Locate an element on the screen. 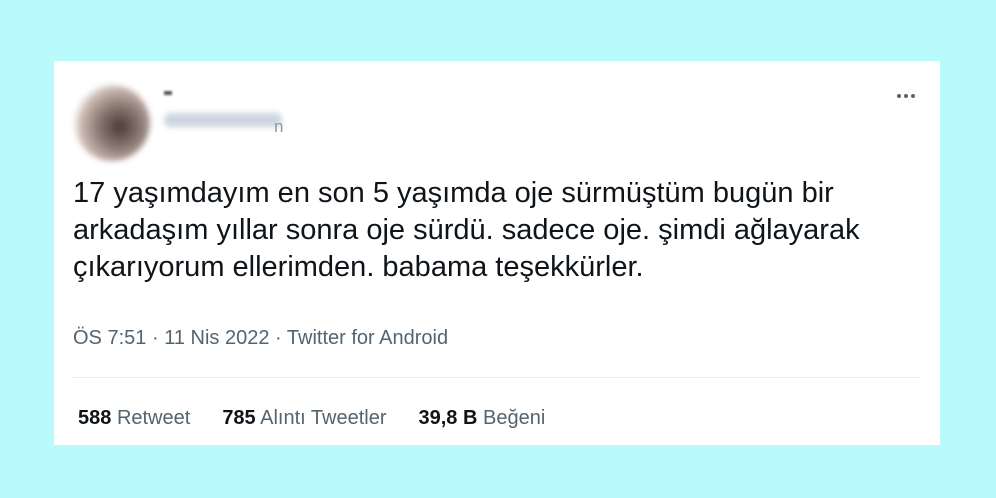 The image size is (996, 498). likes-count: 39,8 B is located at coordinates (448, 418).